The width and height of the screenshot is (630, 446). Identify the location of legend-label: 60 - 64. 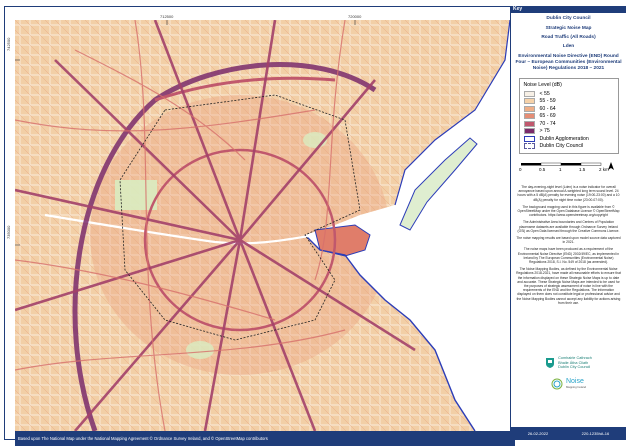
(547, 108).